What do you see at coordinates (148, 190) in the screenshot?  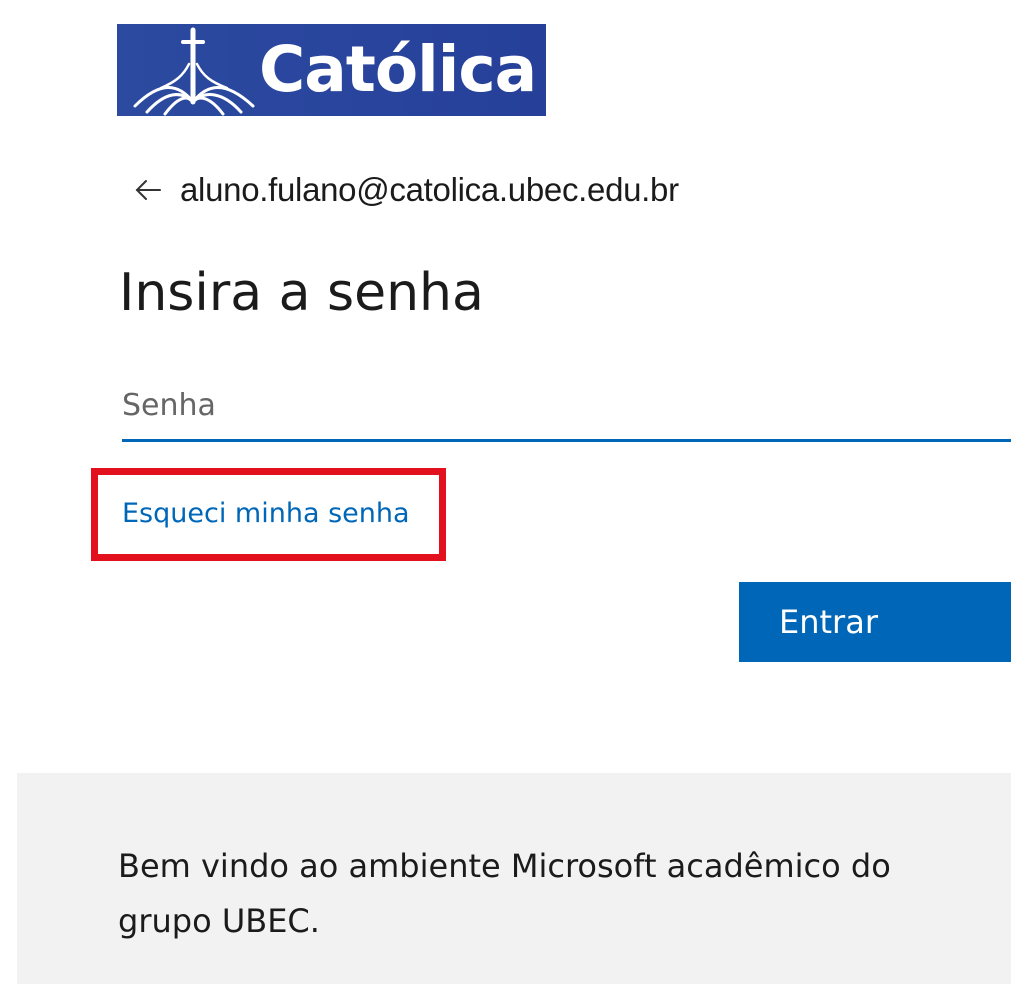 I see `arrow-left-icon` at bounding box center [148, 190].